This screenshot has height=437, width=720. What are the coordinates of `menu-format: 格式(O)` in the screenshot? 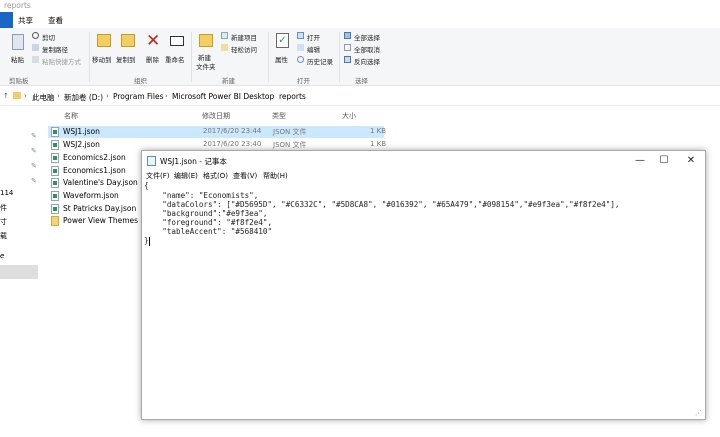 It's located at (215, 176).